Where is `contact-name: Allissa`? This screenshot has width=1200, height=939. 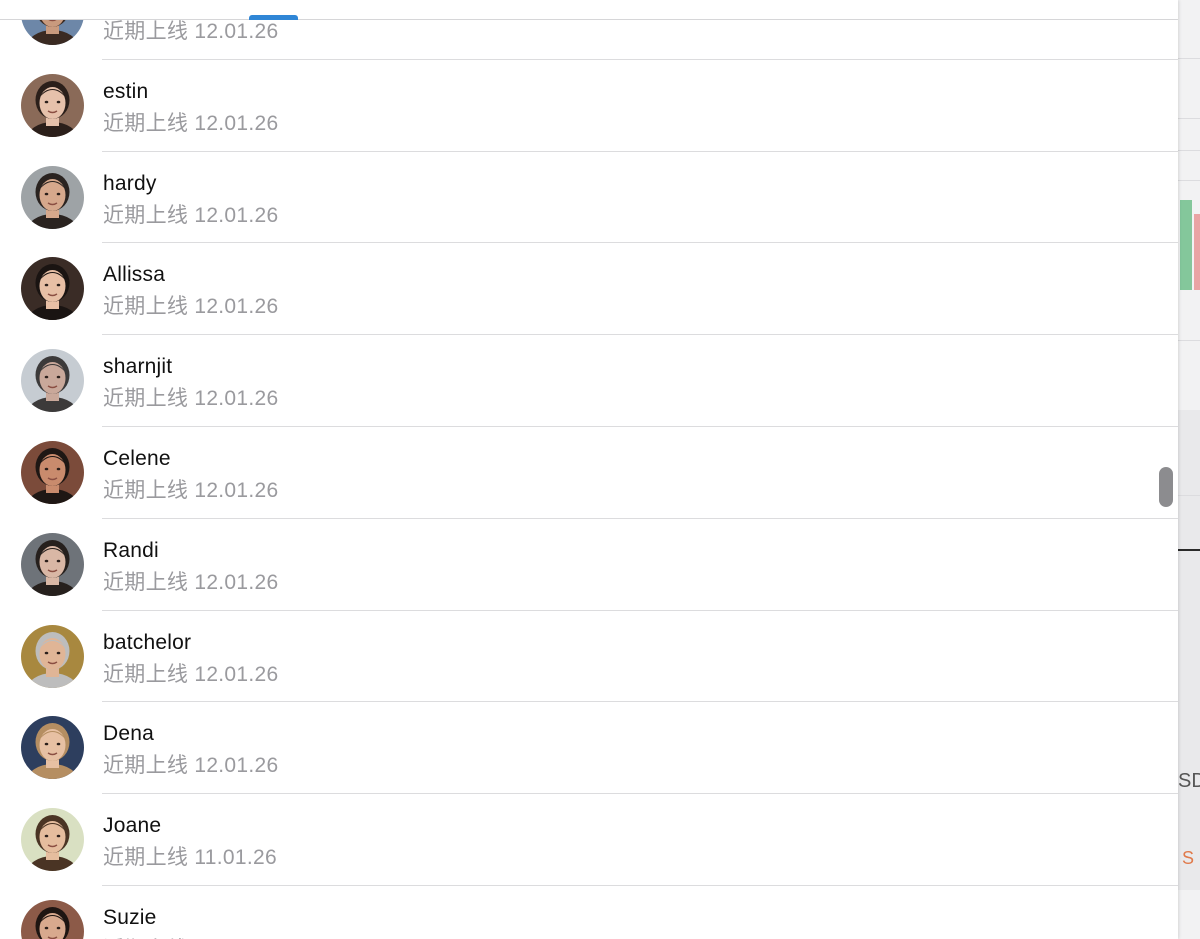 contact-name: Allissa is located at coordinates (134, 275).